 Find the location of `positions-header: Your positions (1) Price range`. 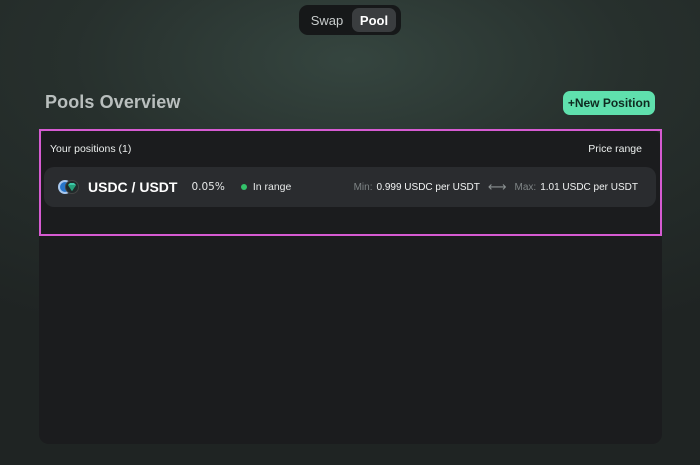

positions-header: Your positions (1) Price range is located at coordinates (346, 149).